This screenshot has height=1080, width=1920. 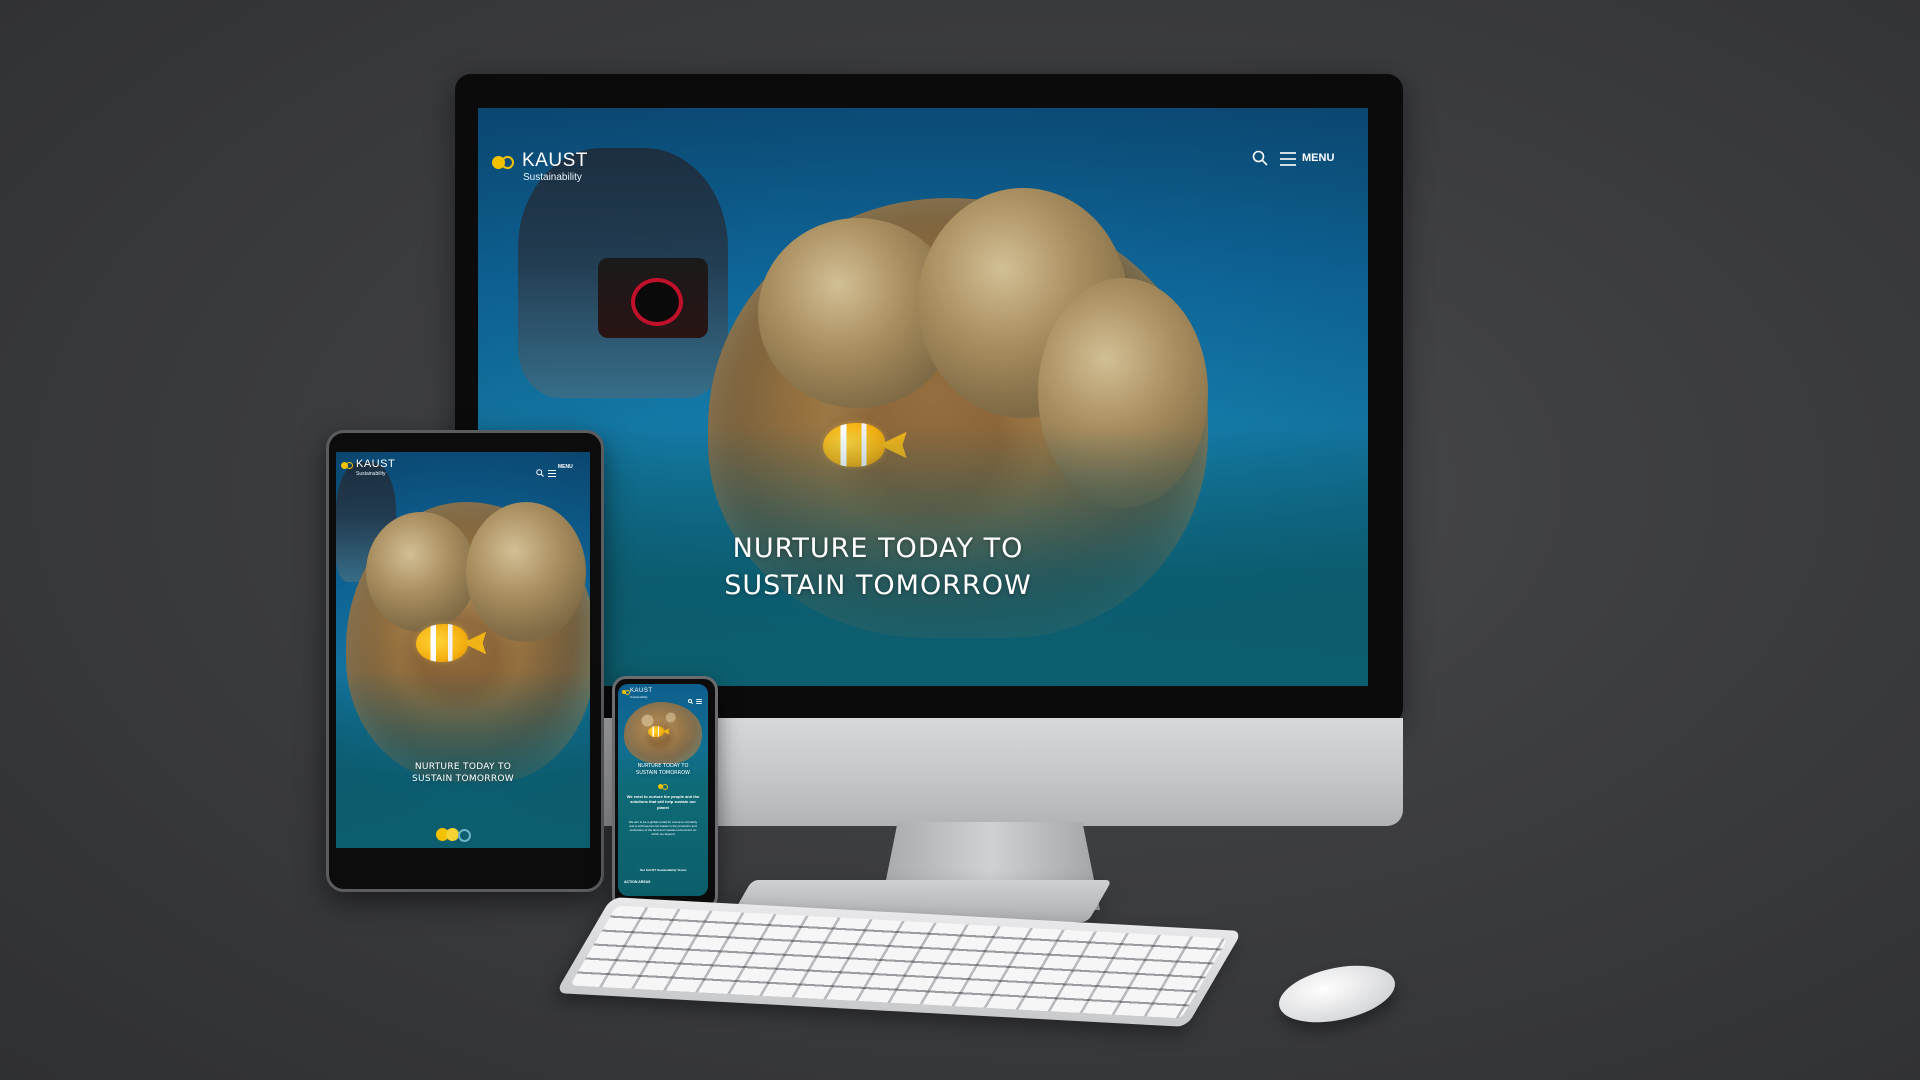 What do you see at coordinates (463, 758) in the screenshot?
I see `hero-fade` at bounding box center [463, 758].